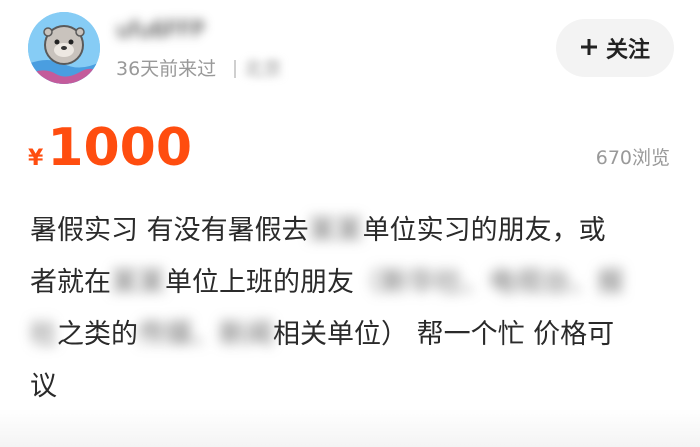 The height and width of the screenshot is (447, 700). I want to click on description-line: 社之类的传媒、新闻相关单位） 帮一个忙 价格可, so click(354, 335).